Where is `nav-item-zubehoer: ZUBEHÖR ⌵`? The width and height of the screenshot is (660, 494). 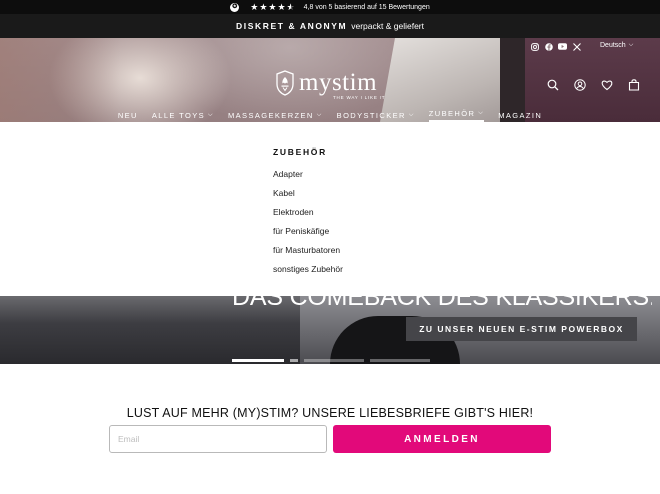
nav-item-zubehoer: ZUBEHÖR ⌵ is located at coordinates (456, 115).